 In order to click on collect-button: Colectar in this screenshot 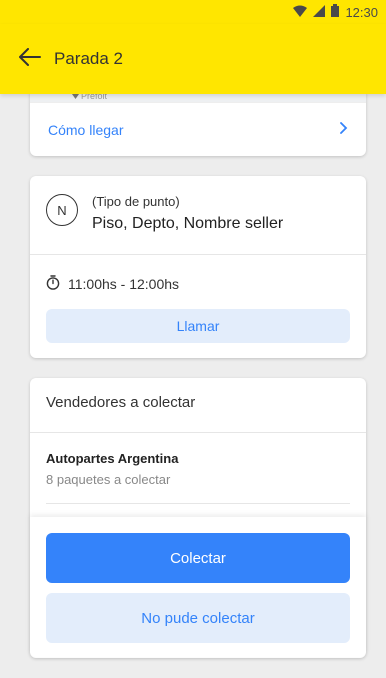, I will do `click(198, 558)`.